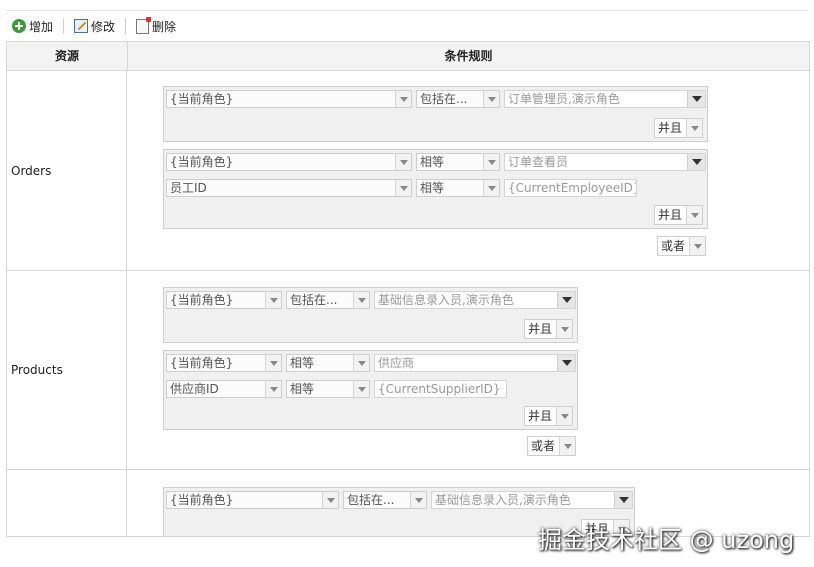 The height and width of the screenshot is (567, 814). What do you see at coordinates (408, 56) in the screenshot?
I see `grid-header: 资源 条件规则` at bounding box center [408, 56].